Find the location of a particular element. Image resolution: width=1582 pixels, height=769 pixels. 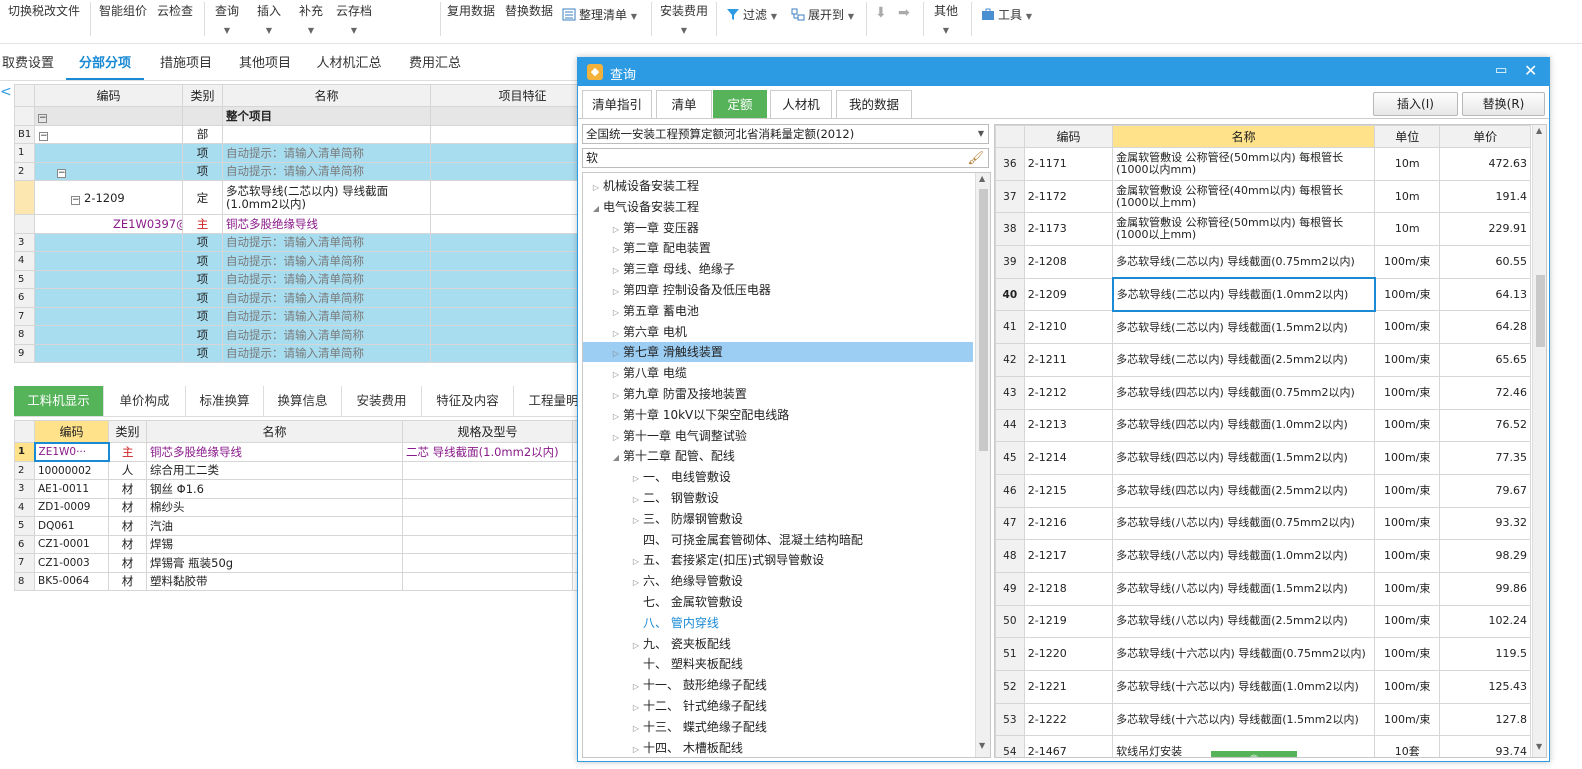

filter-button: 过滤 ▼ is located at coordinates (751, 14).